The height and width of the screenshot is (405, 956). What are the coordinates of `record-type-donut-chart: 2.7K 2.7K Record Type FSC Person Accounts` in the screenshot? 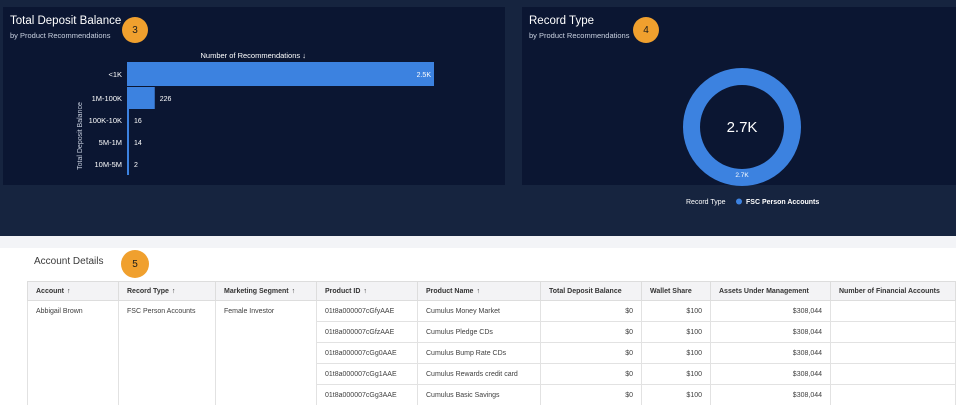 It's located at (751, 137).